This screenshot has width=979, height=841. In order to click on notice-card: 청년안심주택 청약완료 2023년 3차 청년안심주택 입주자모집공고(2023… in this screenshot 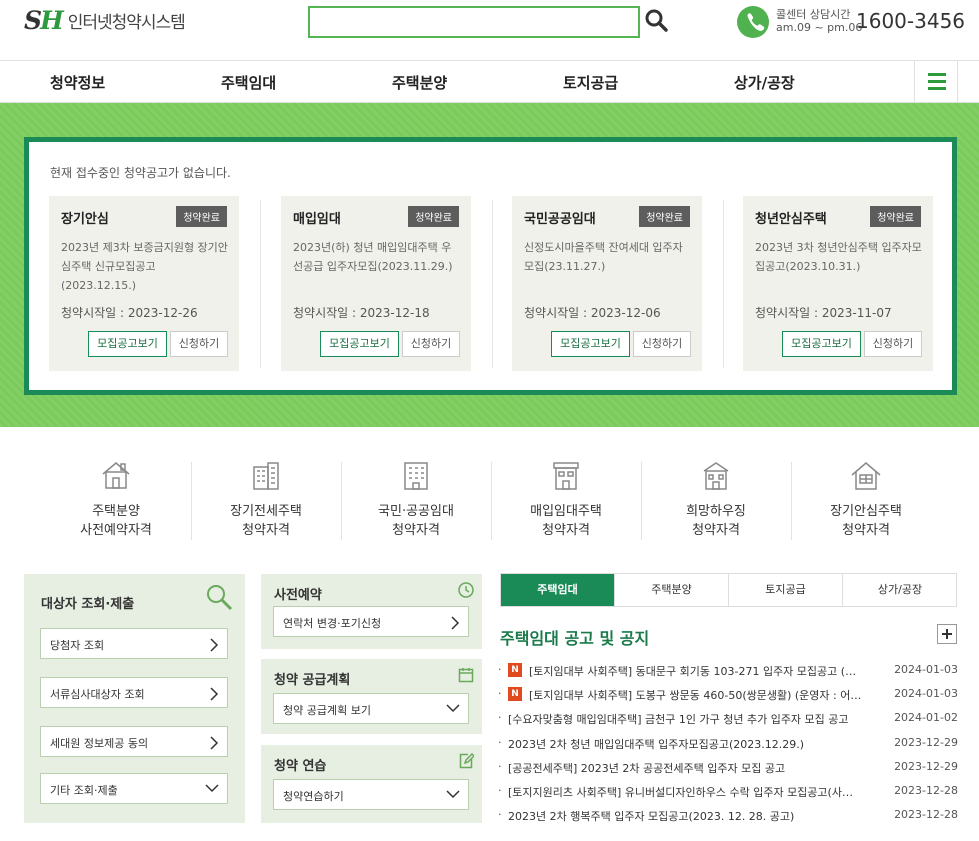, I will do `click(838, 283)`.